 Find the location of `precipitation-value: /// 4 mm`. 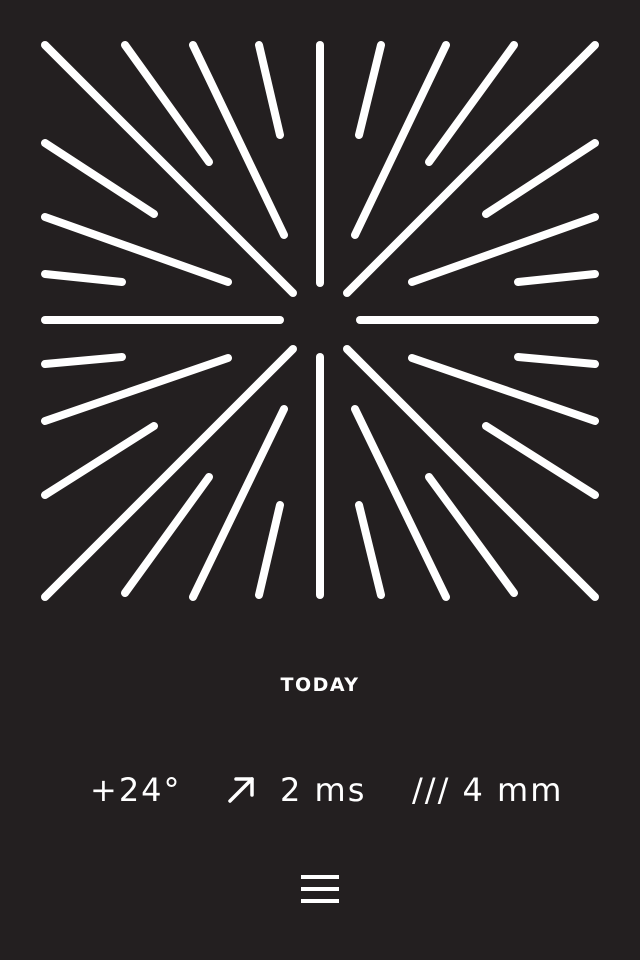

precipitation-value: /// 4 mm is located at coordinates (488, 790).